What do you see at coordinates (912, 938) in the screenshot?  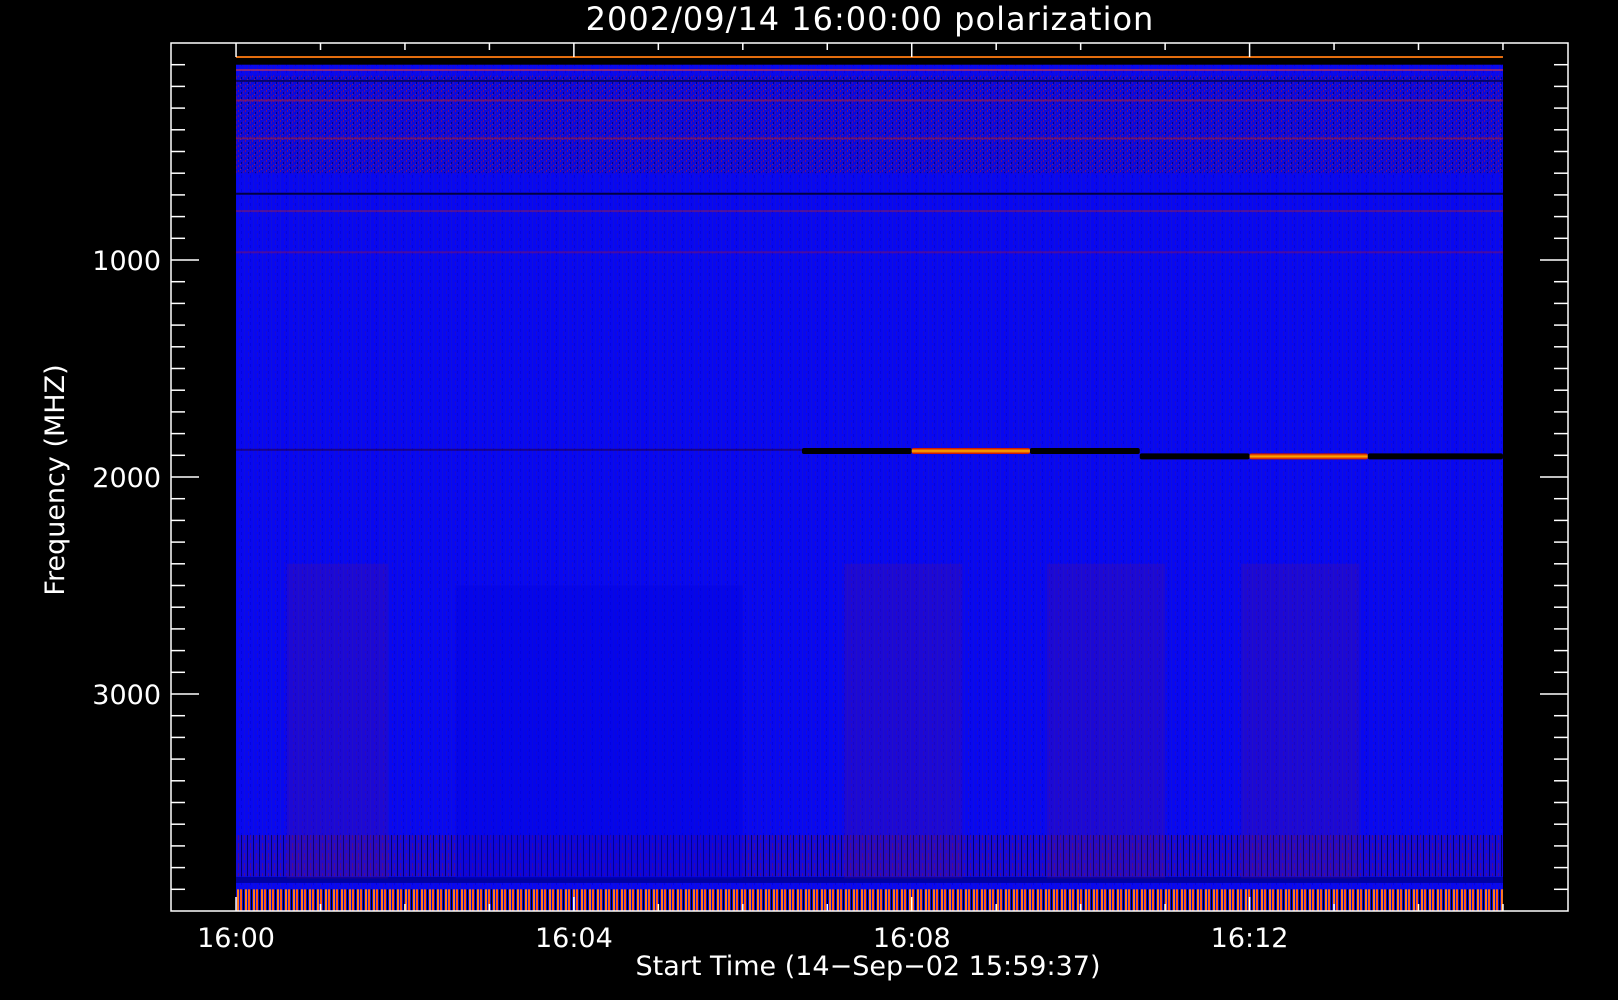 I see `x-tick-label: 16:08` at bounding box center [912, 938].